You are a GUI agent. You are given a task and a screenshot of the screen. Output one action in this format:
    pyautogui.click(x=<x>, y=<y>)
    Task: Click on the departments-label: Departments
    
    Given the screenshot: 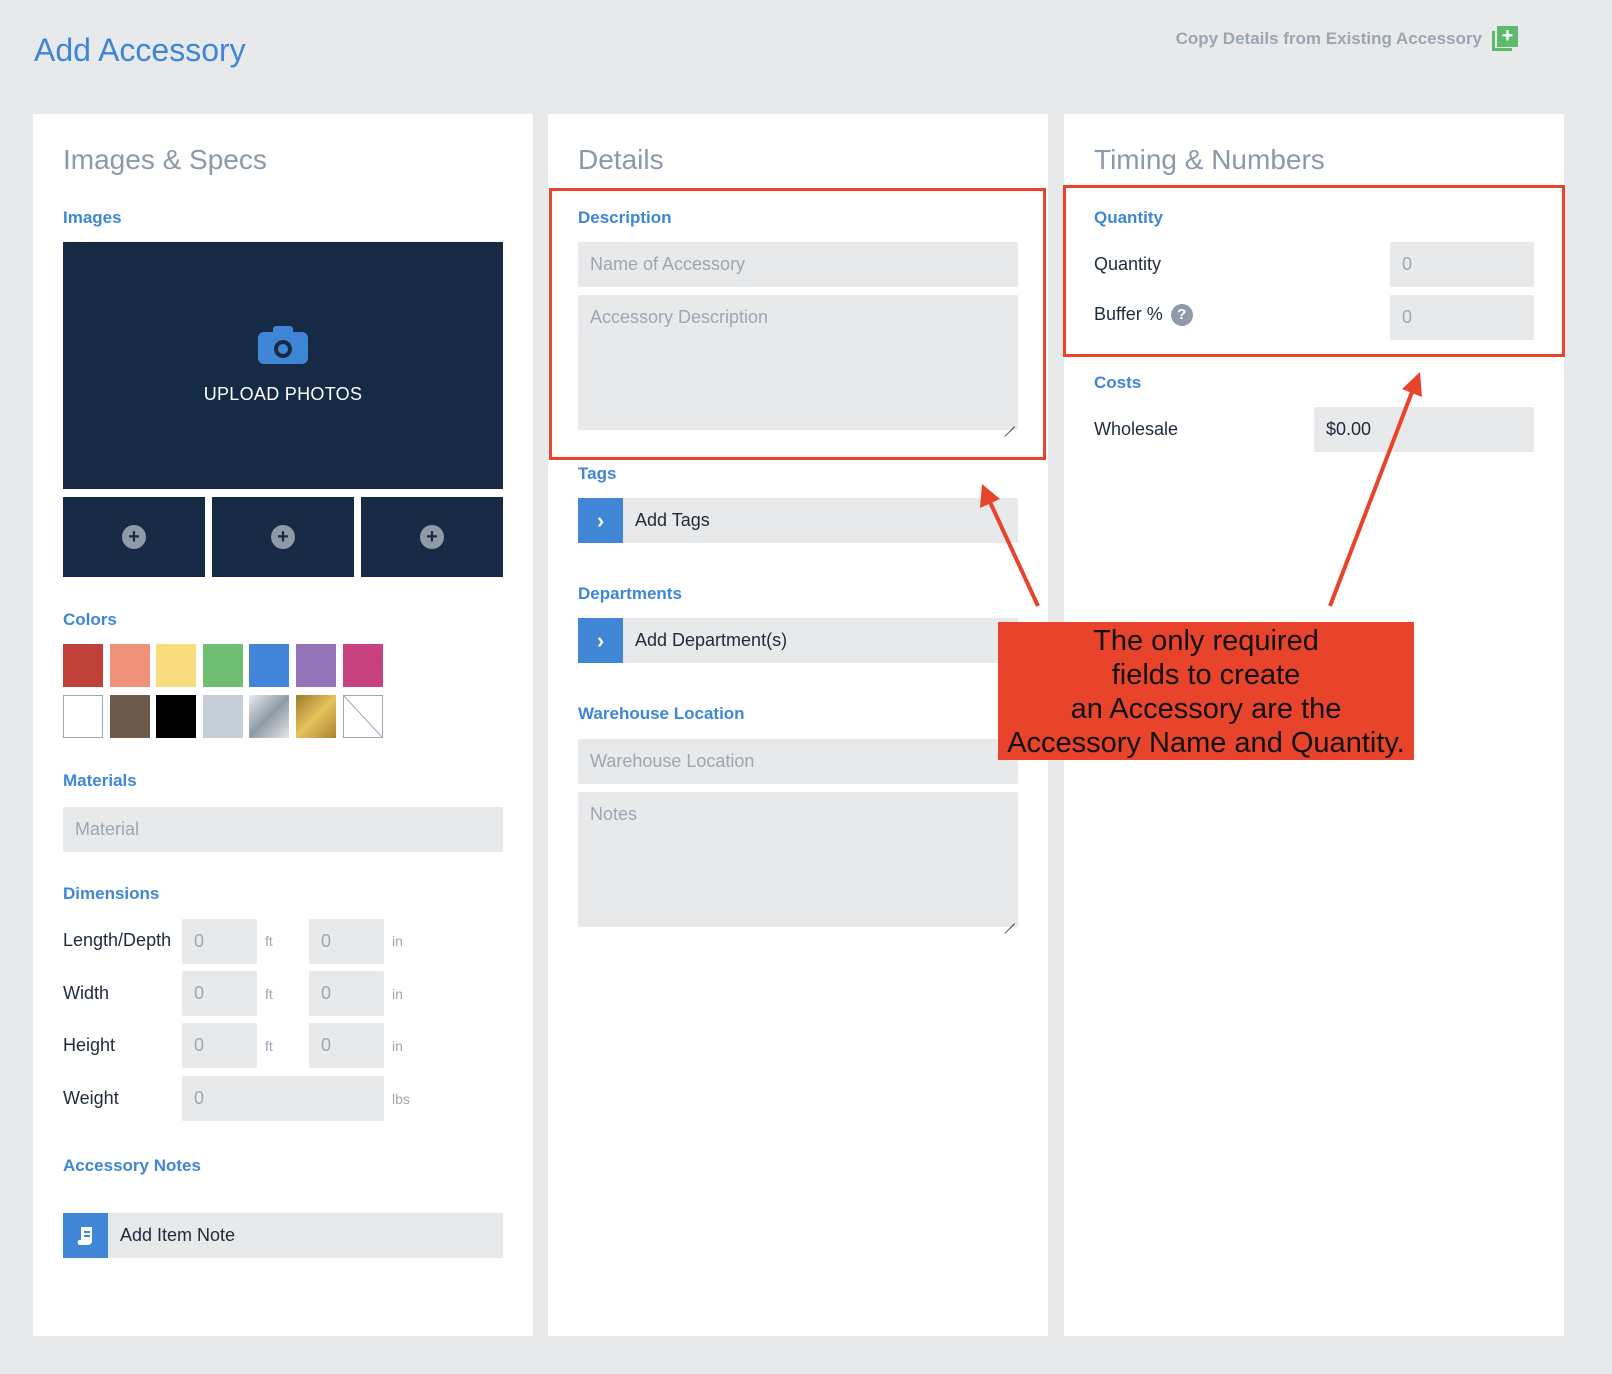 What is the action you would take?
    pyautogui.click(x=630, y=593)
    